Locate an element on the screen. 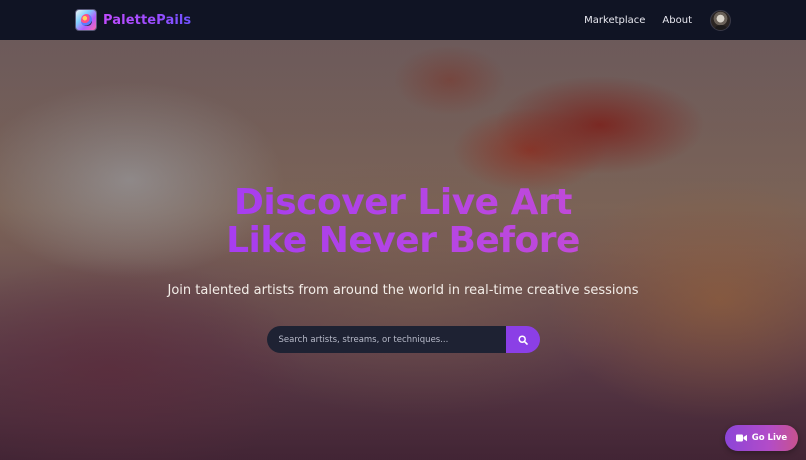 Image resolution: width=806 pixels, height=460 pixels. search-bar is located at coordinates (403, 339).